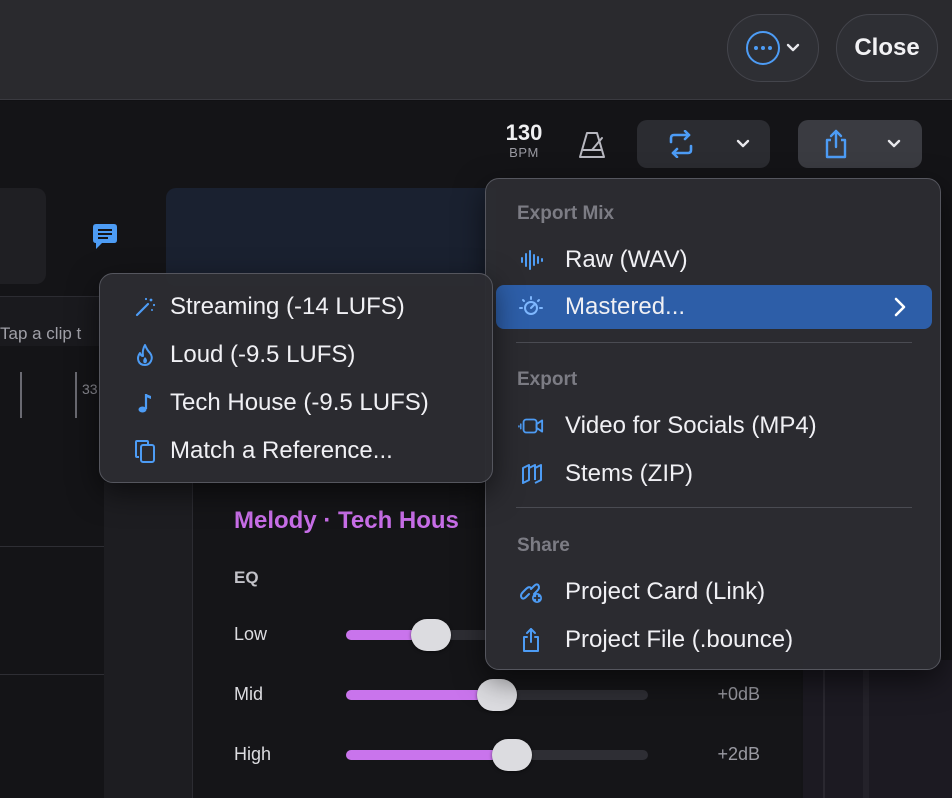  I want to click on menu-item-label: Project File (.bounce), so click(679, 639).